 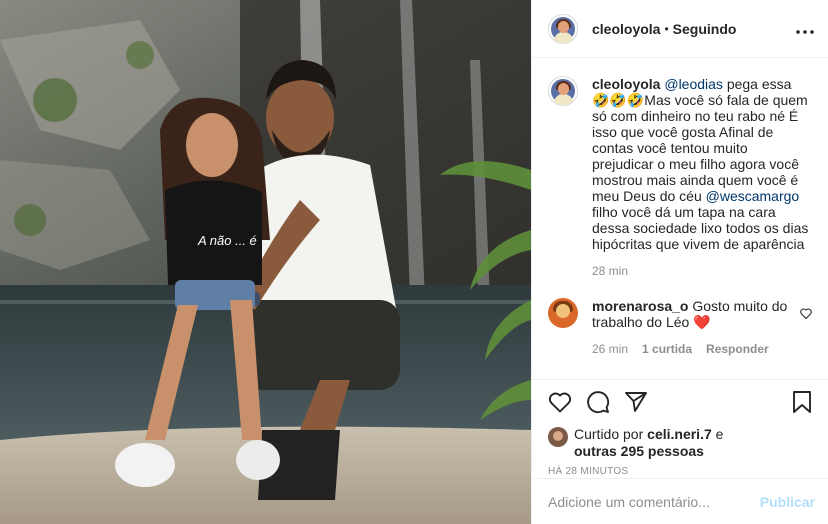 I want to click on post-header: cleoloyola • Seguindo, so click(x=680, y=29).